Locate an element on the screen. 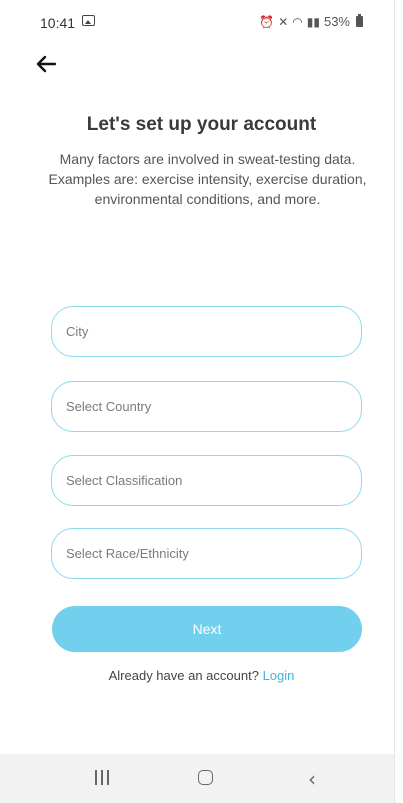  classification-input is located at coordinates (206, 480).